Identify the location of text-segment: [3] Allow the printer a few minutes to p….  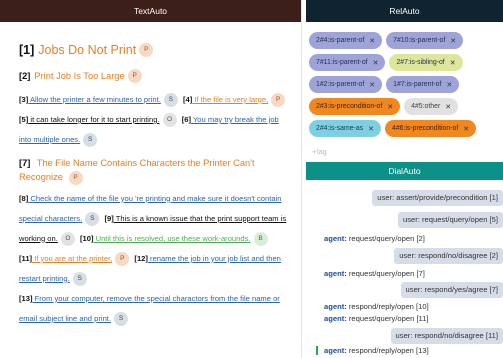
(100, 100).